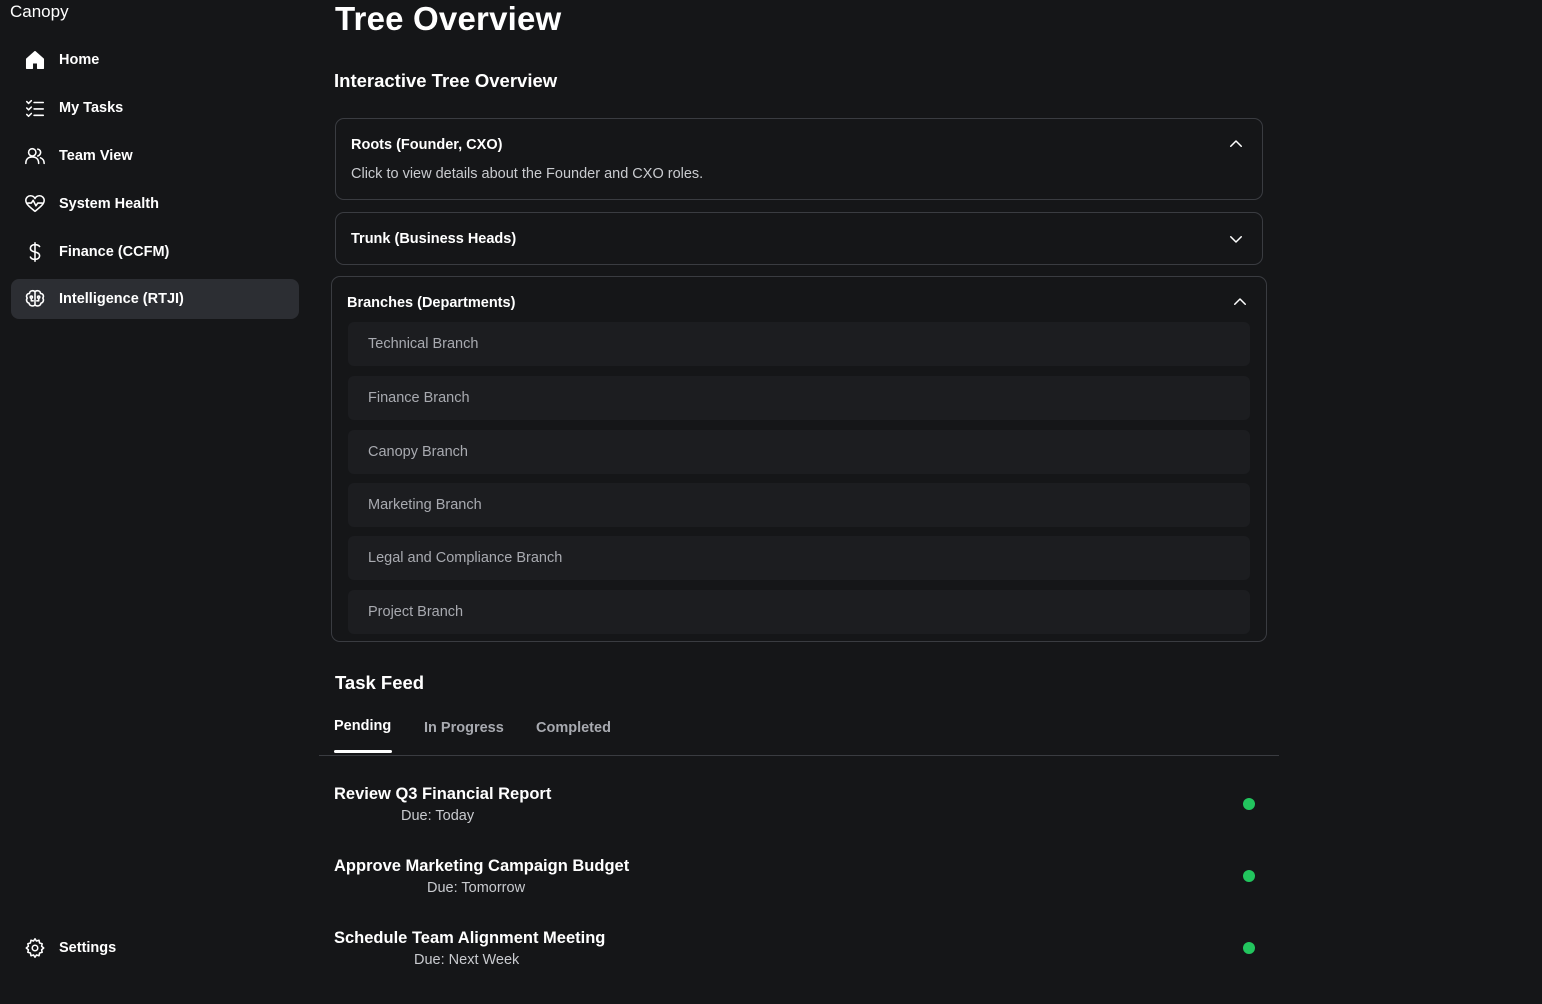 The width and height of the screenshot is (1542, 1004). Describe the element at coordinates (442, 794) in the screenshot. I see `task-title: Review Q3 Financial Report` at that location.